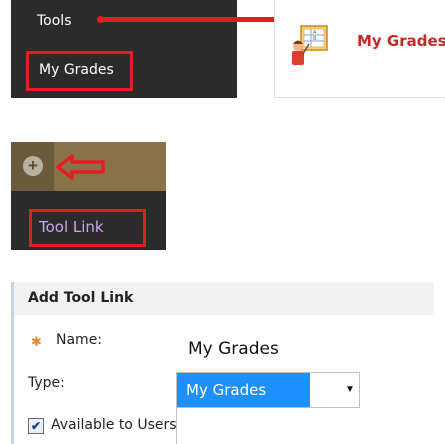 Image resolution: width=445 pixels, height=444 pixels. I want to click on connector-line, so click(195, 19).